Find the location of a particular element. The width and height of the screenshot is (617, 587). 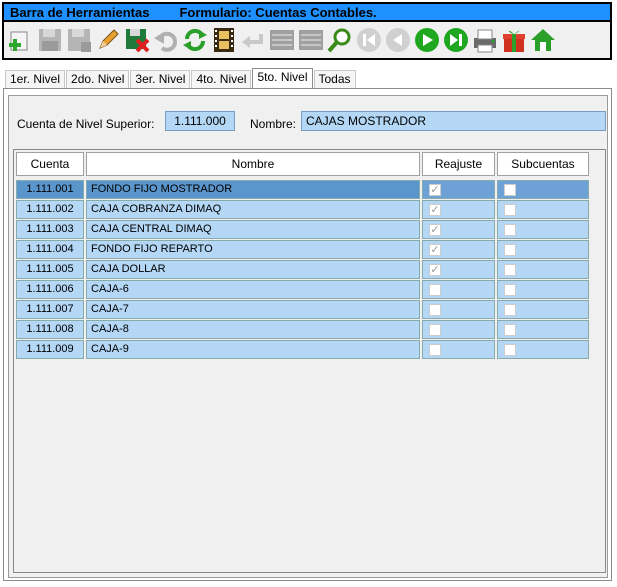

cell-nombre: CAJA-6 is located at coordinates (253, 289).